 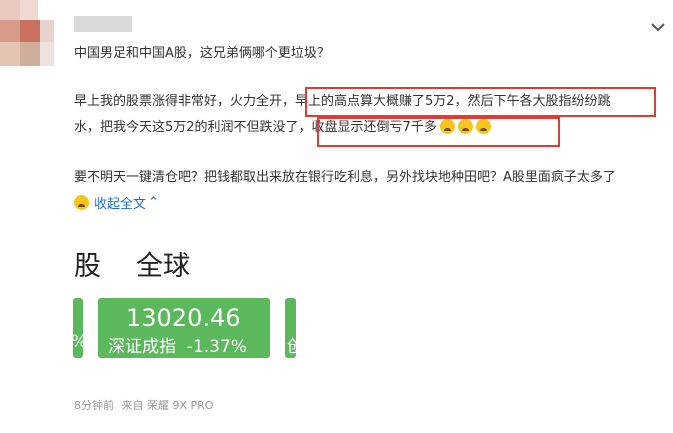 I want to click on highlight-box-profit, so click(x=480, y=102).